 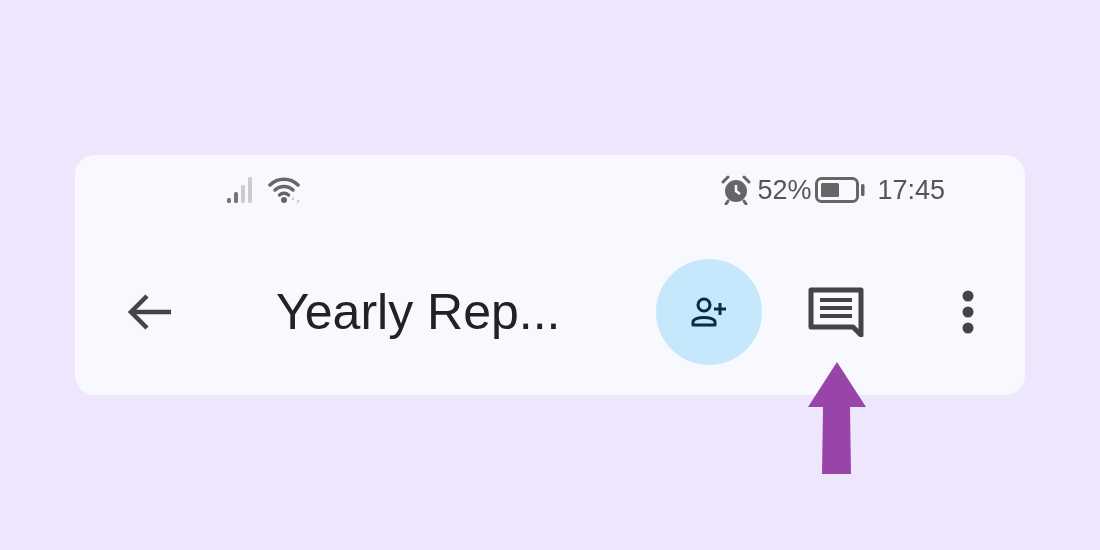 I want to click on more-vertical-icon, so click(x=968, y=312).